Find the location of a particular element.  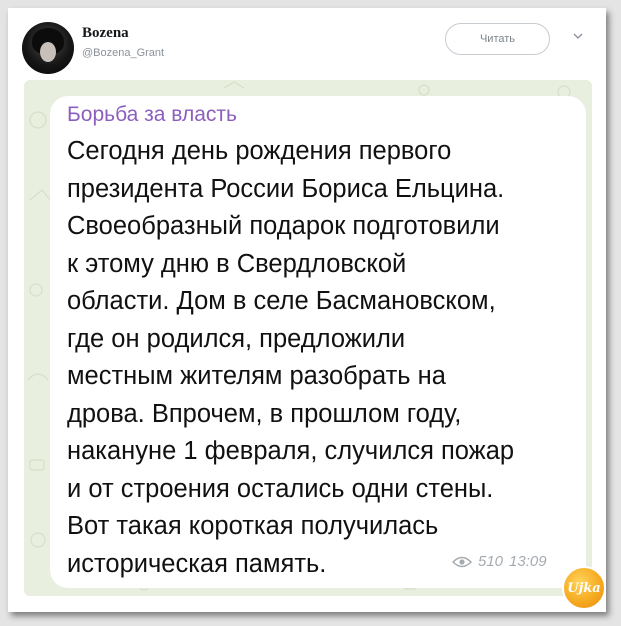

message-line: и от строения остались одни стены. is located at coordinates (280, 488).